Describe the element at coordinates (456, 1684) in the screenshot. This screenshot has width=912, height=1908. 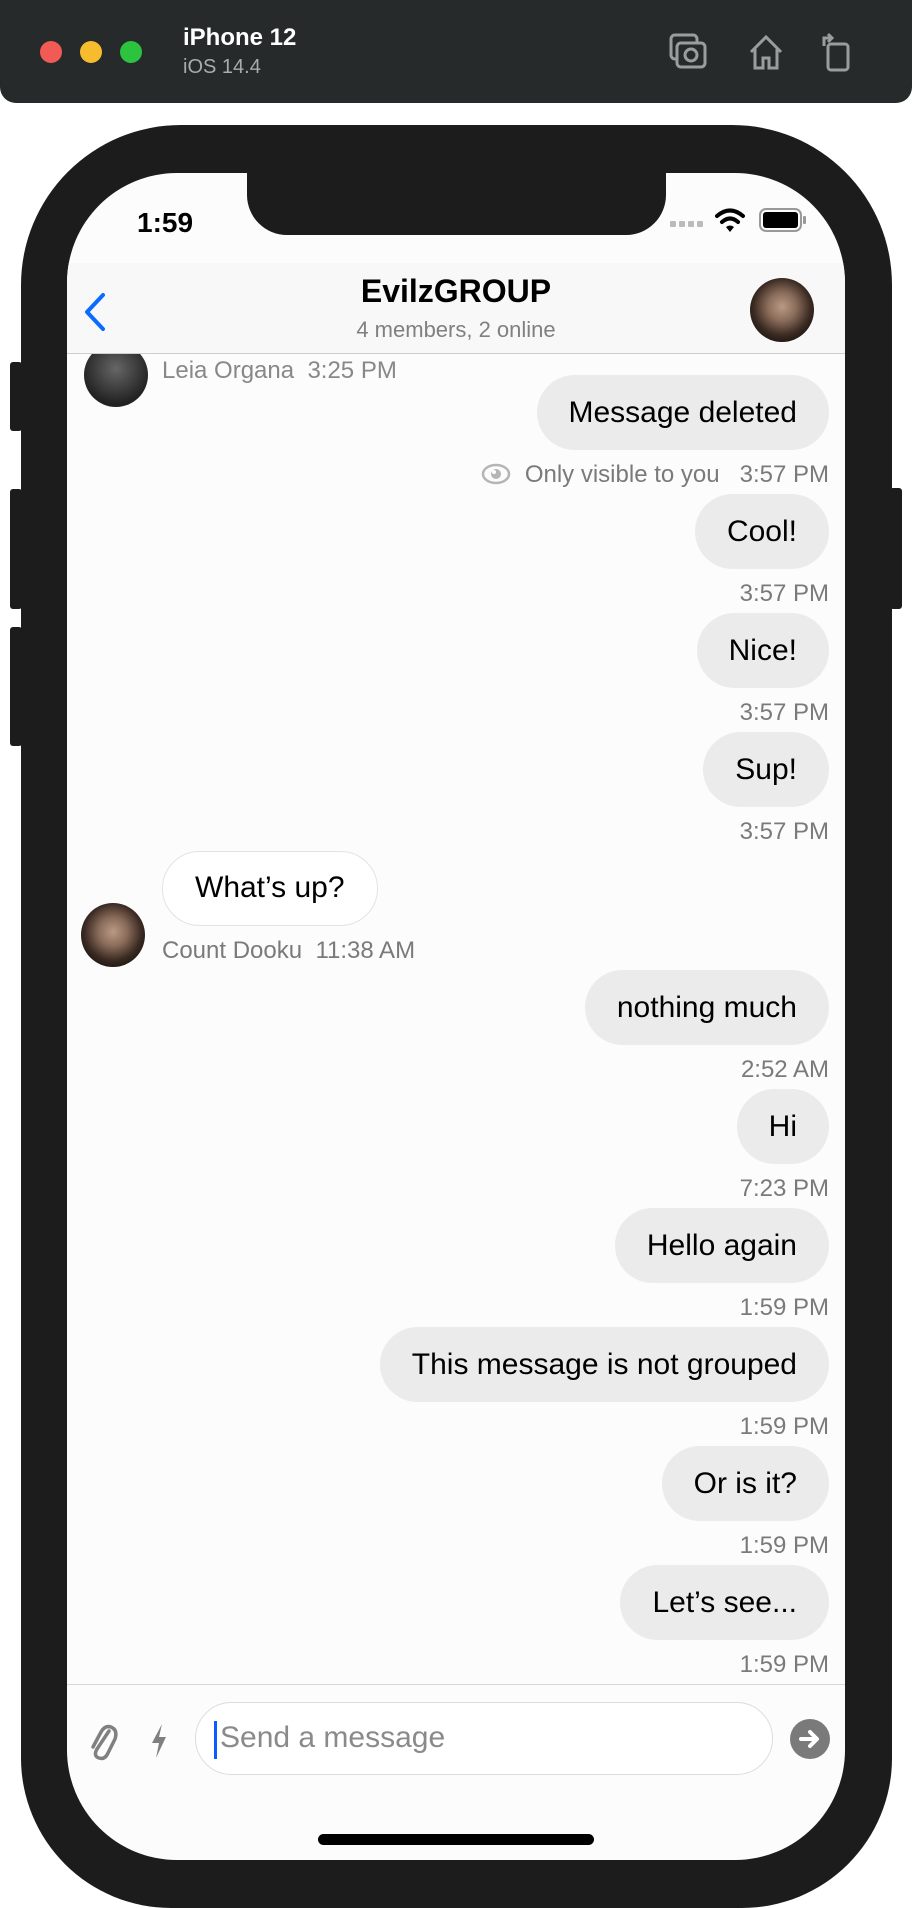
I see `composer-divider` at that location.